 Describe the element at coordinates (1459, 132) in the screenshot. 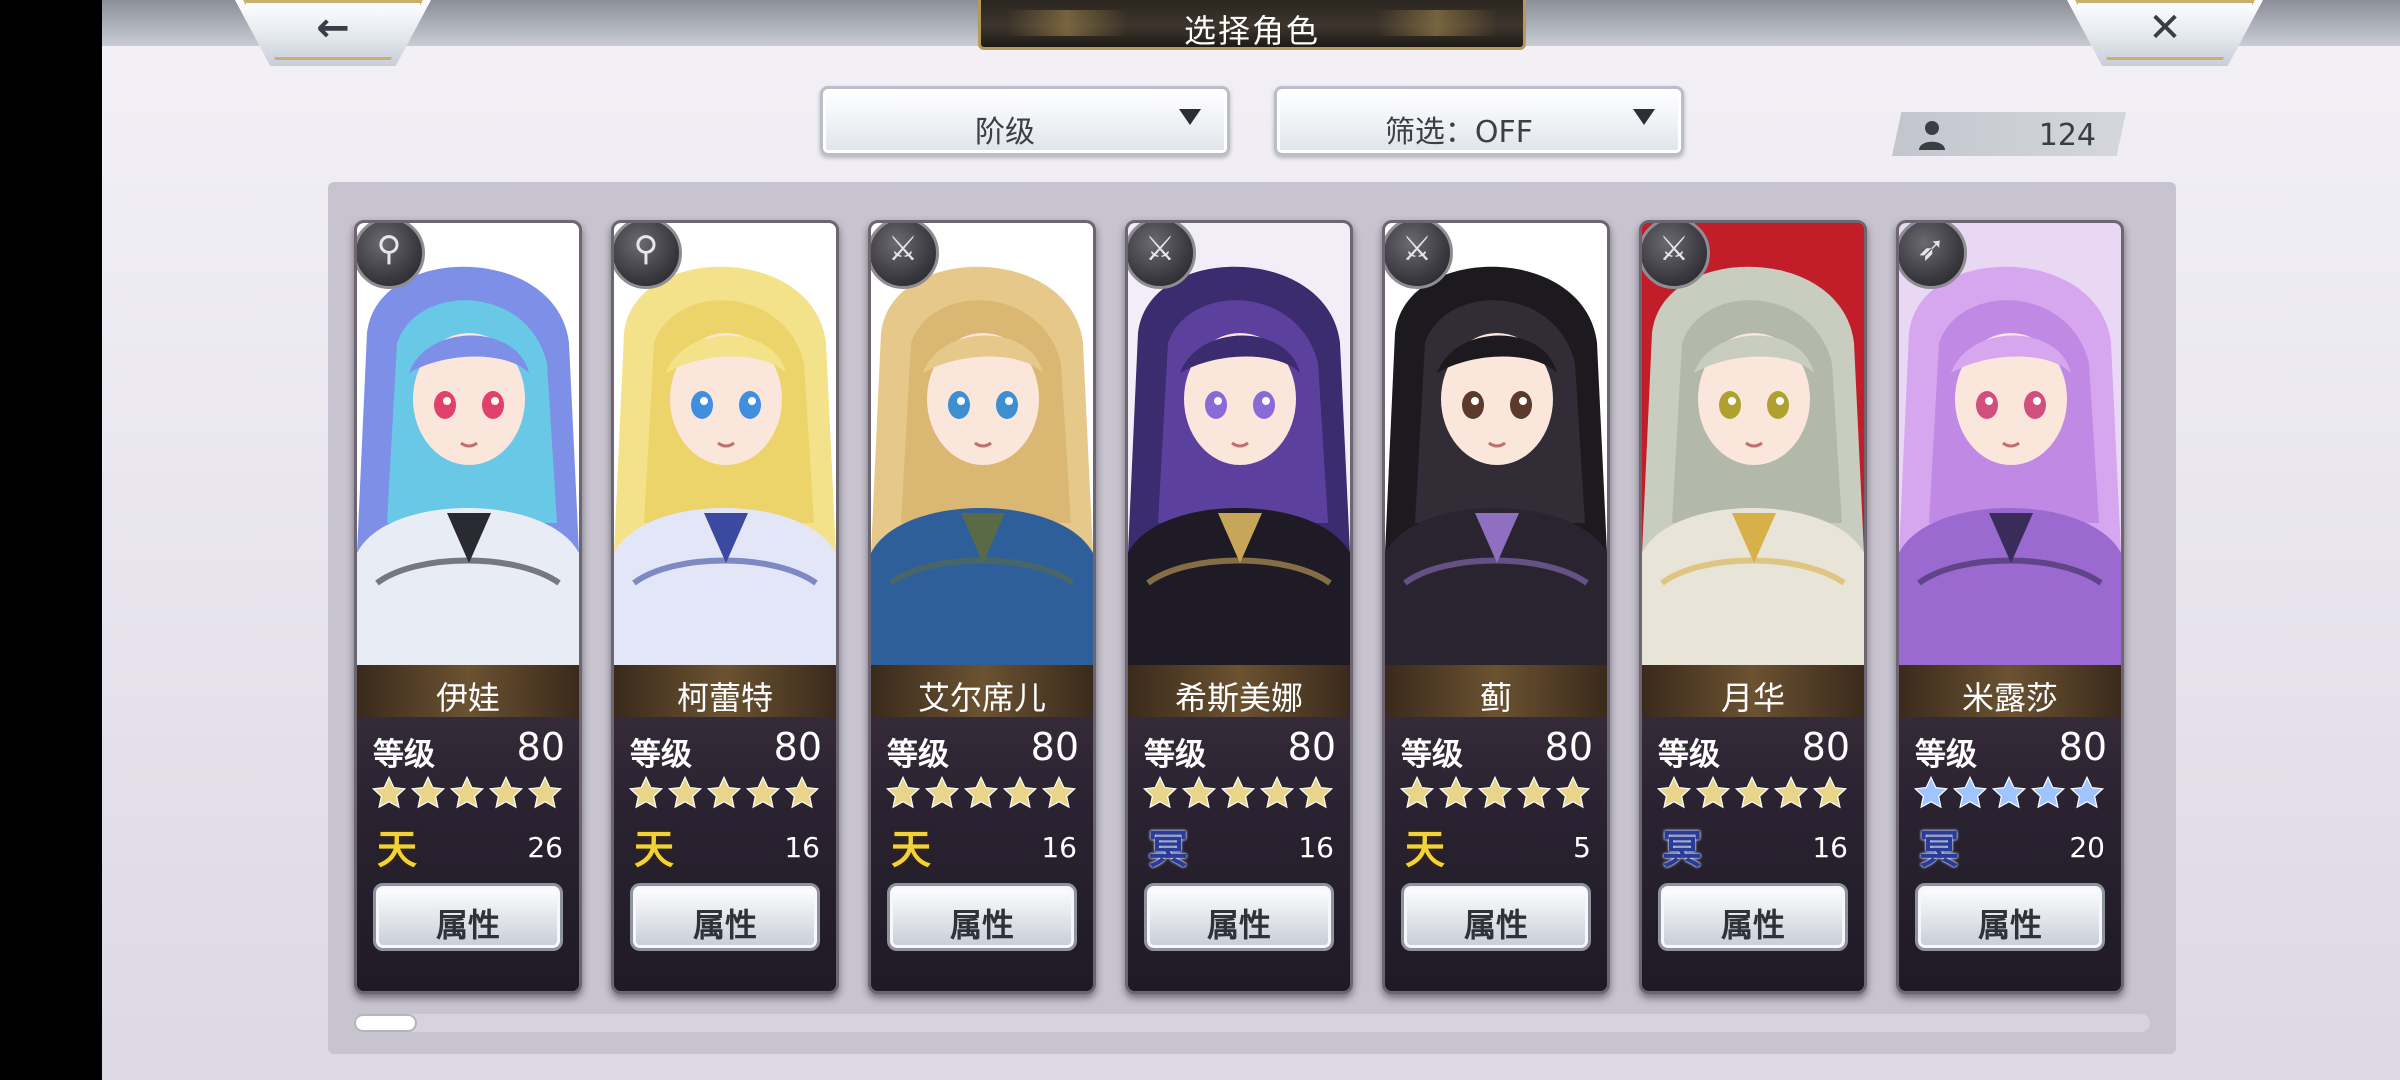

I see `filter-label: 筛选：OFF` at that location.